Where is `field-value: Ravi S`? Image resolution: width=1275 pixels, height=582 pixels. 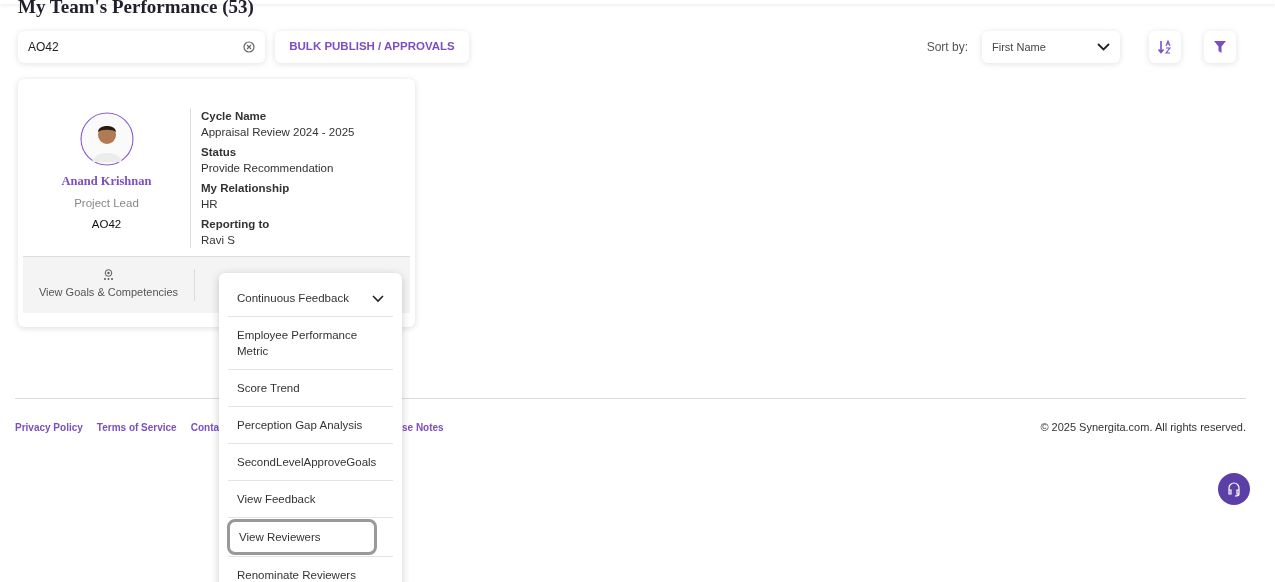 field-value: Ravi S is located at coordinates (218, 240).